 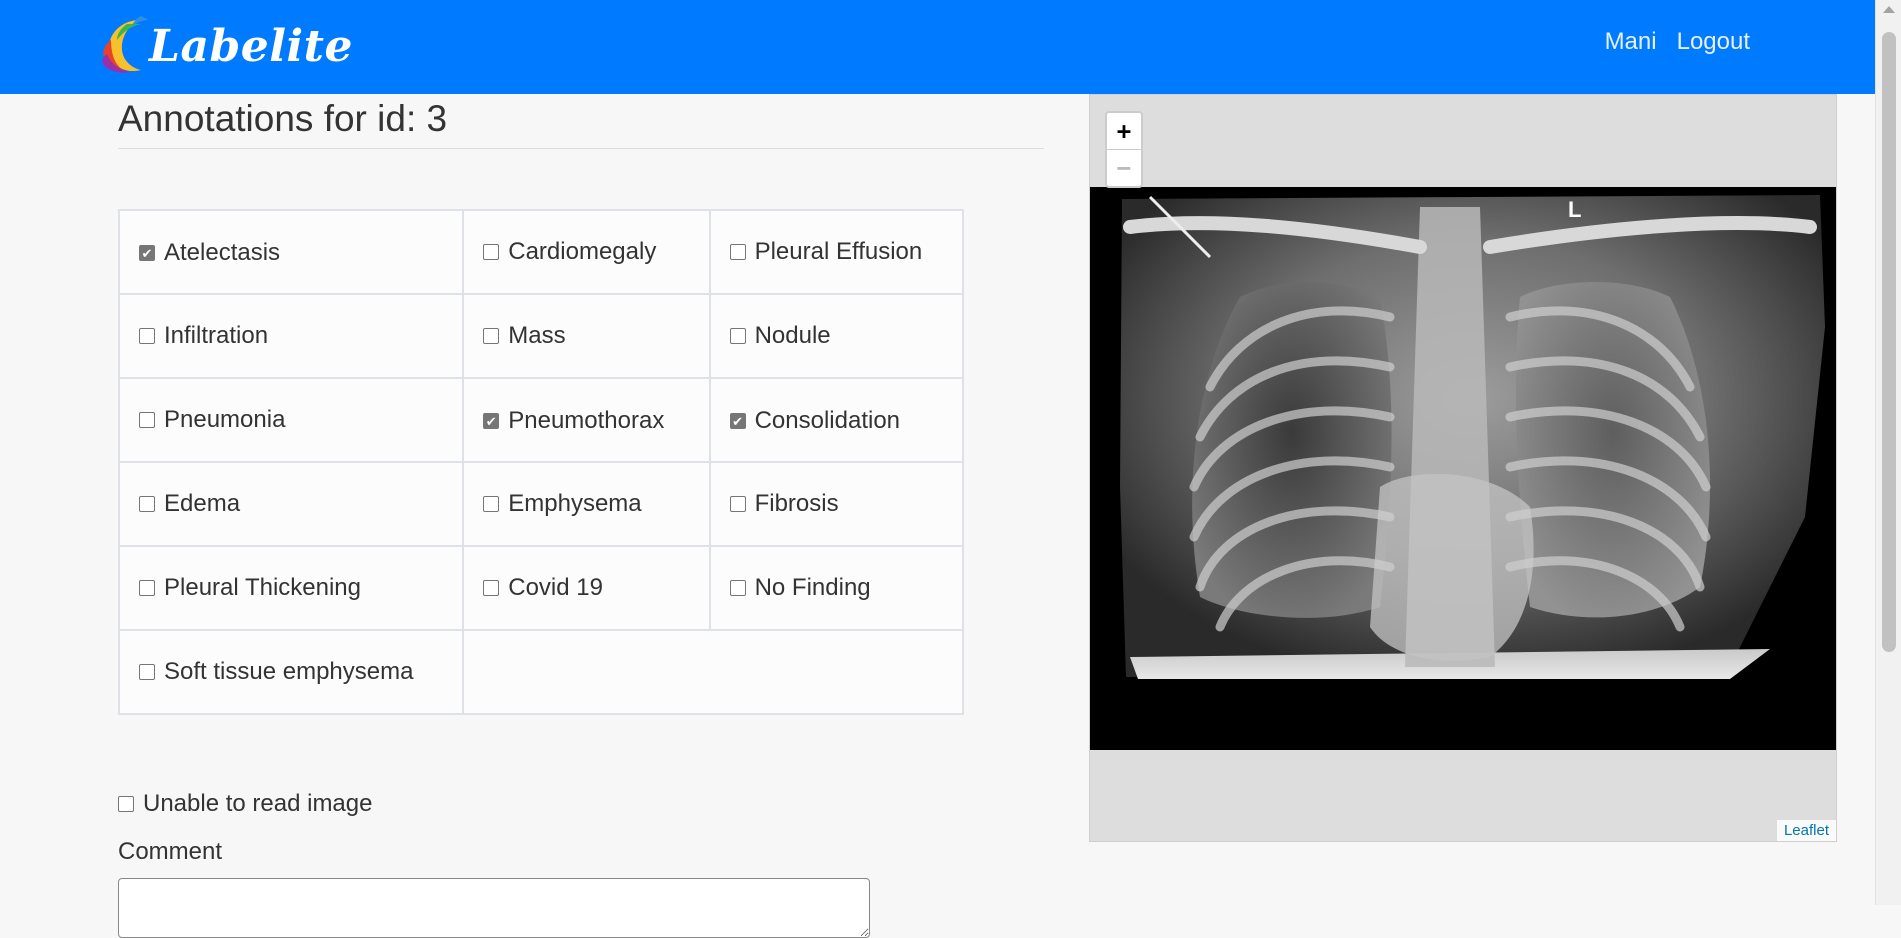 What do you see at coordinates (581, 123) in the screenshot?
I see `page-title: Annotations for id: 3` at bounding box center [581, 123].